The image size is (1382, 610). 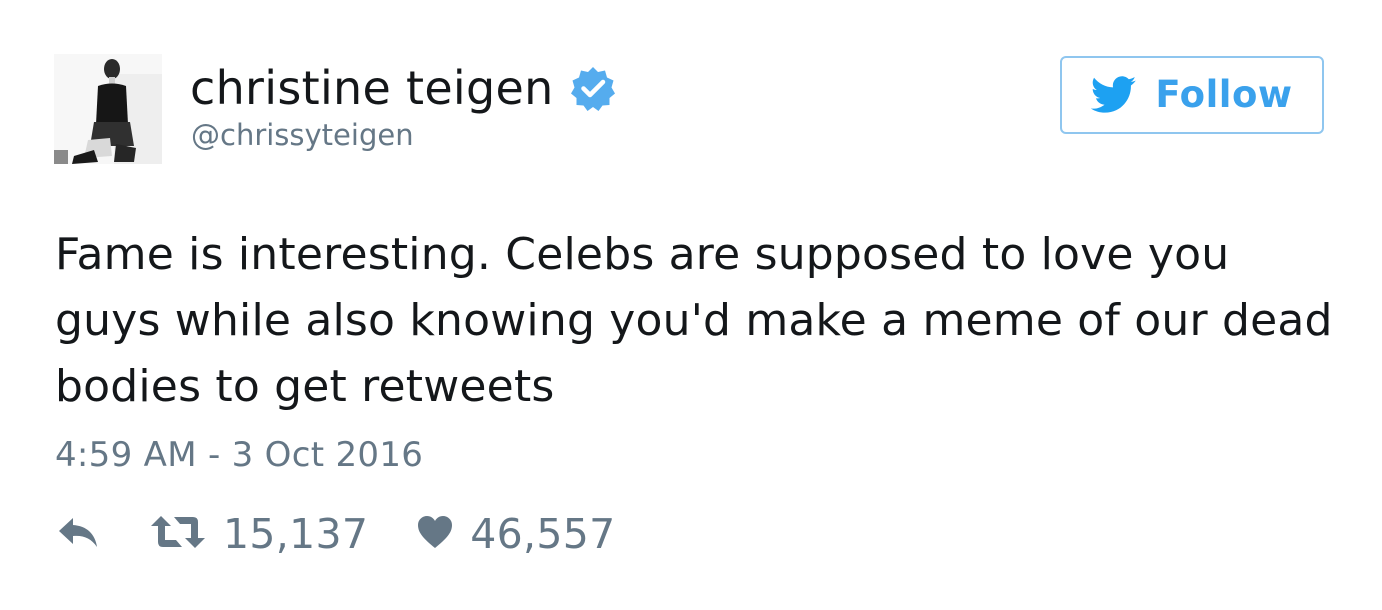 What do you see at coordinates (1114, 95) in the screenshot?
I see `twitter-bird-icon` at bounding box center [1114, 95].